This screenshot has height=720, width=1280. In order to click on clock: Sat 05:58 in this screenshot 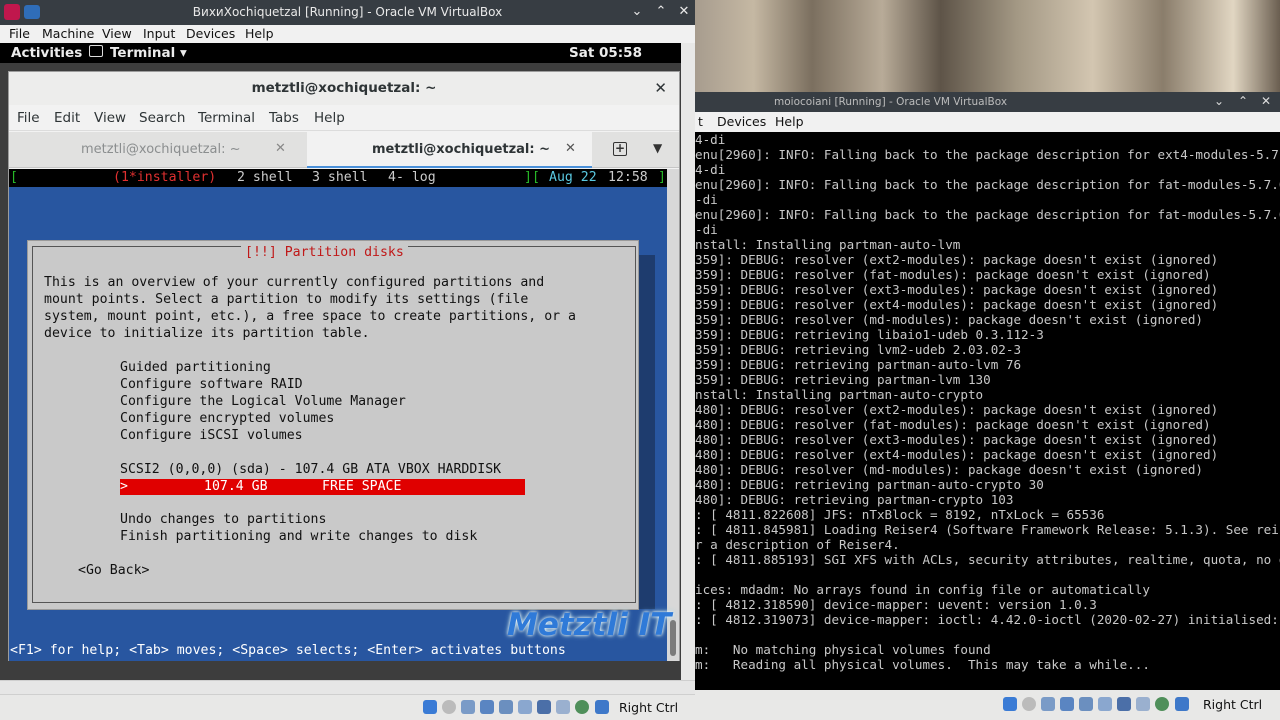, I will do `click(605, 53)`.